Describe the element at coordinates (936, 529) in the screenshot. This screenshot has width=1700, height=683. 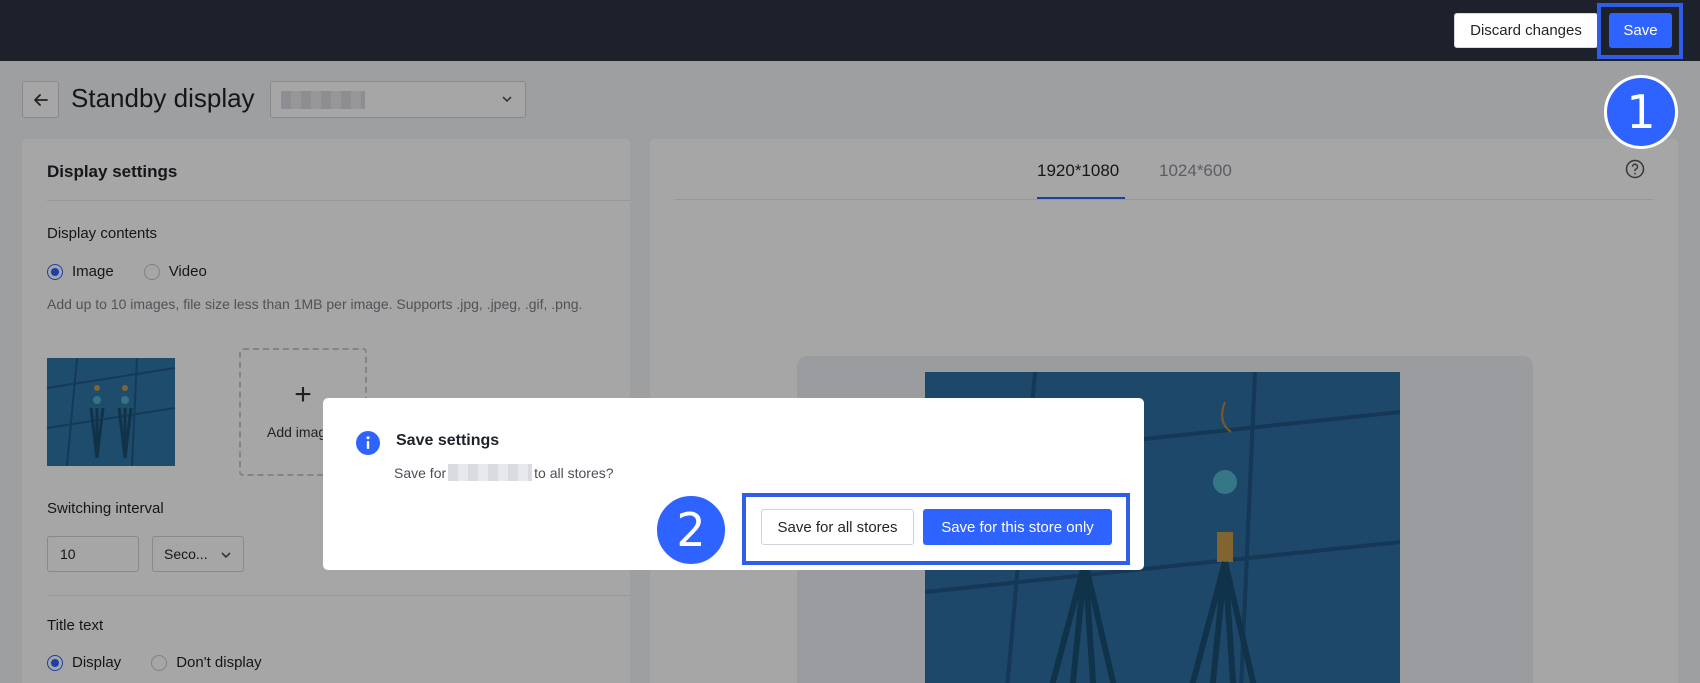
I see `dialog-buttons-highlight-box` at that location.